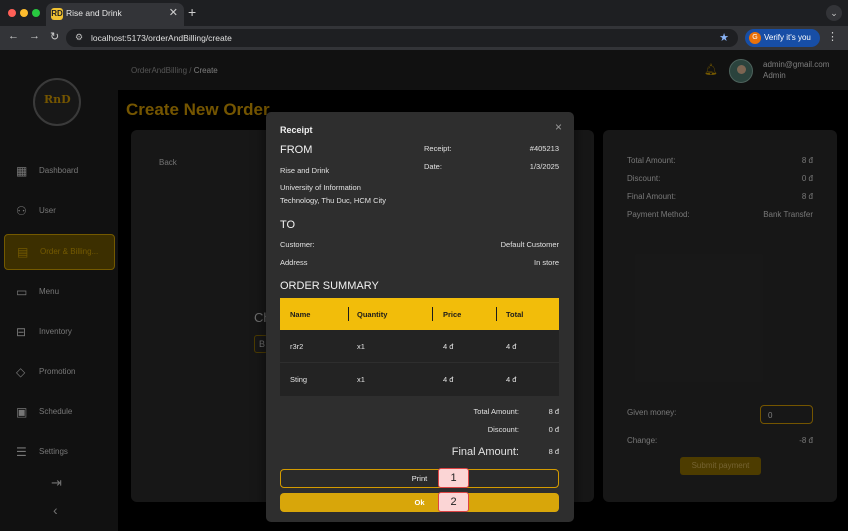 This screenshot has width=848, height=531. What do you see at coordinates (419, 314) in the screenshot?
I see `table-header: Name Quantity Price Total` at bounding box center [419, 314].